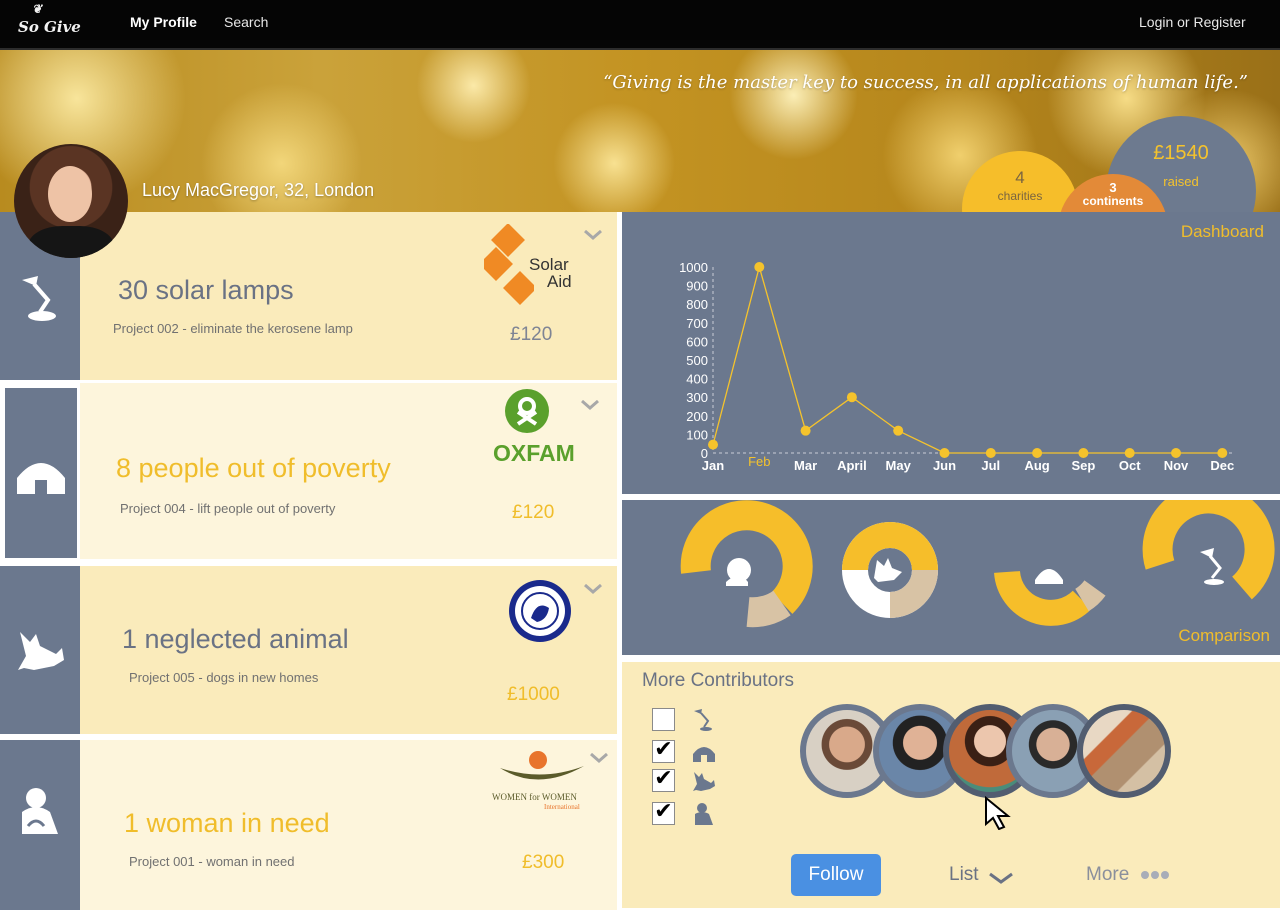  I want to click on filter-checkbox-dog: ✔, so click(663, 780).